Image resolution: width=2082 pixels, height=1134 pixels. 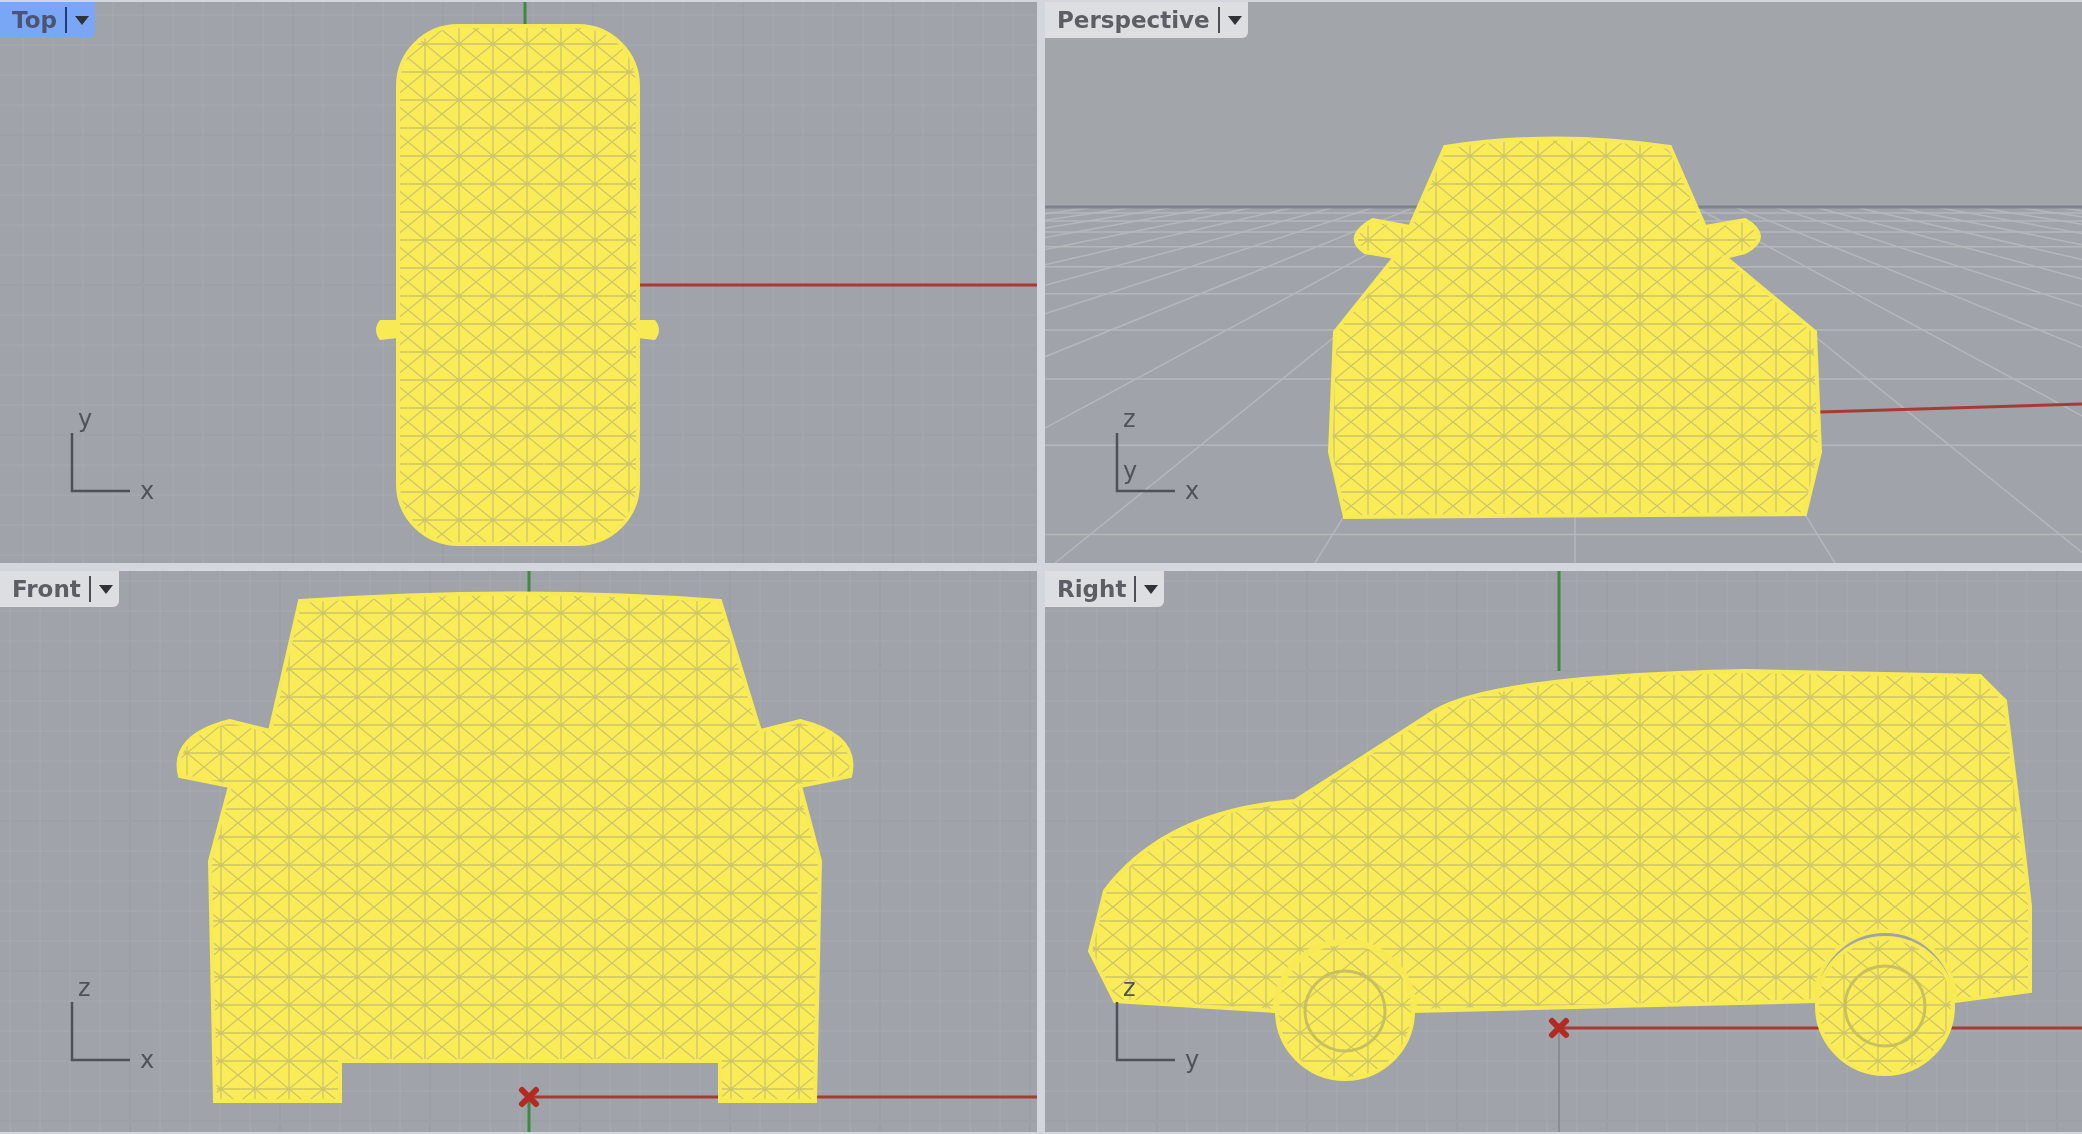 I want to click on viewport-tab: Perspective, so click(x=1146, y=20).